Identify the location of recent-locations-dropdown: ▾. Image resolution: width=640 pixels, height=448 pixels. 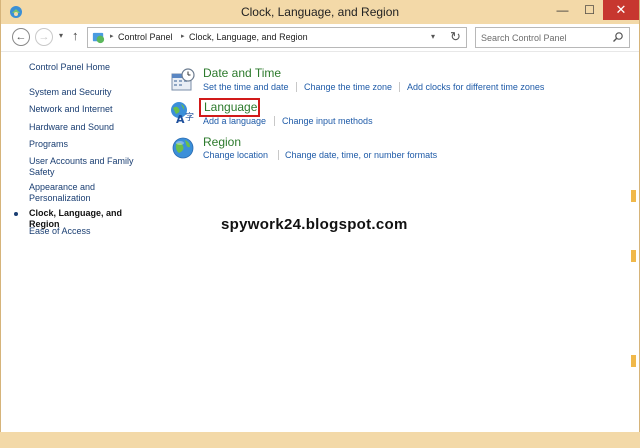
(61, 35).